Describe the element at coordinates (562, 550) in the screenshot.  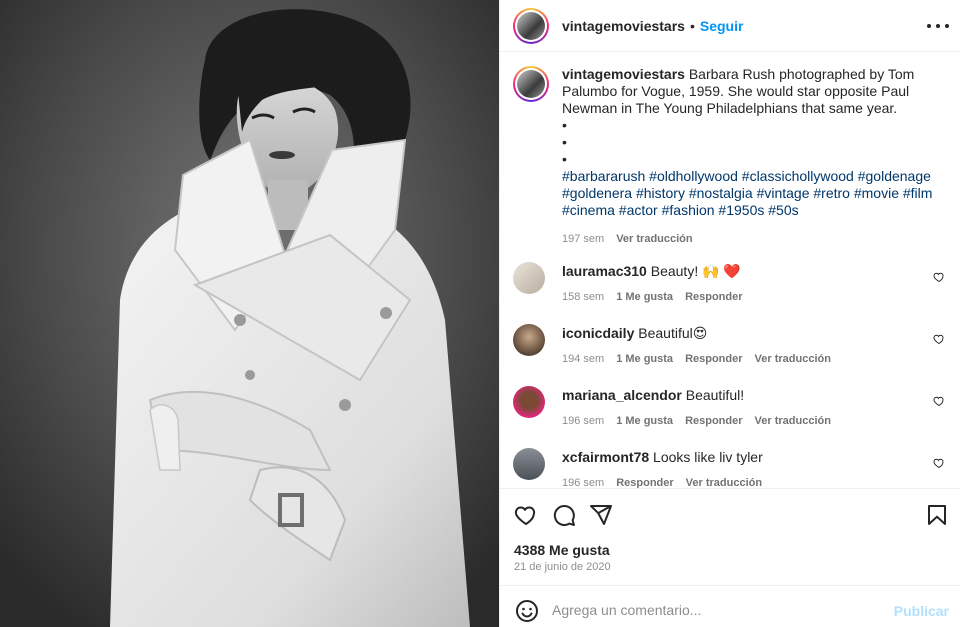
I see `likes-count: 4388 Me gusta` at that location.